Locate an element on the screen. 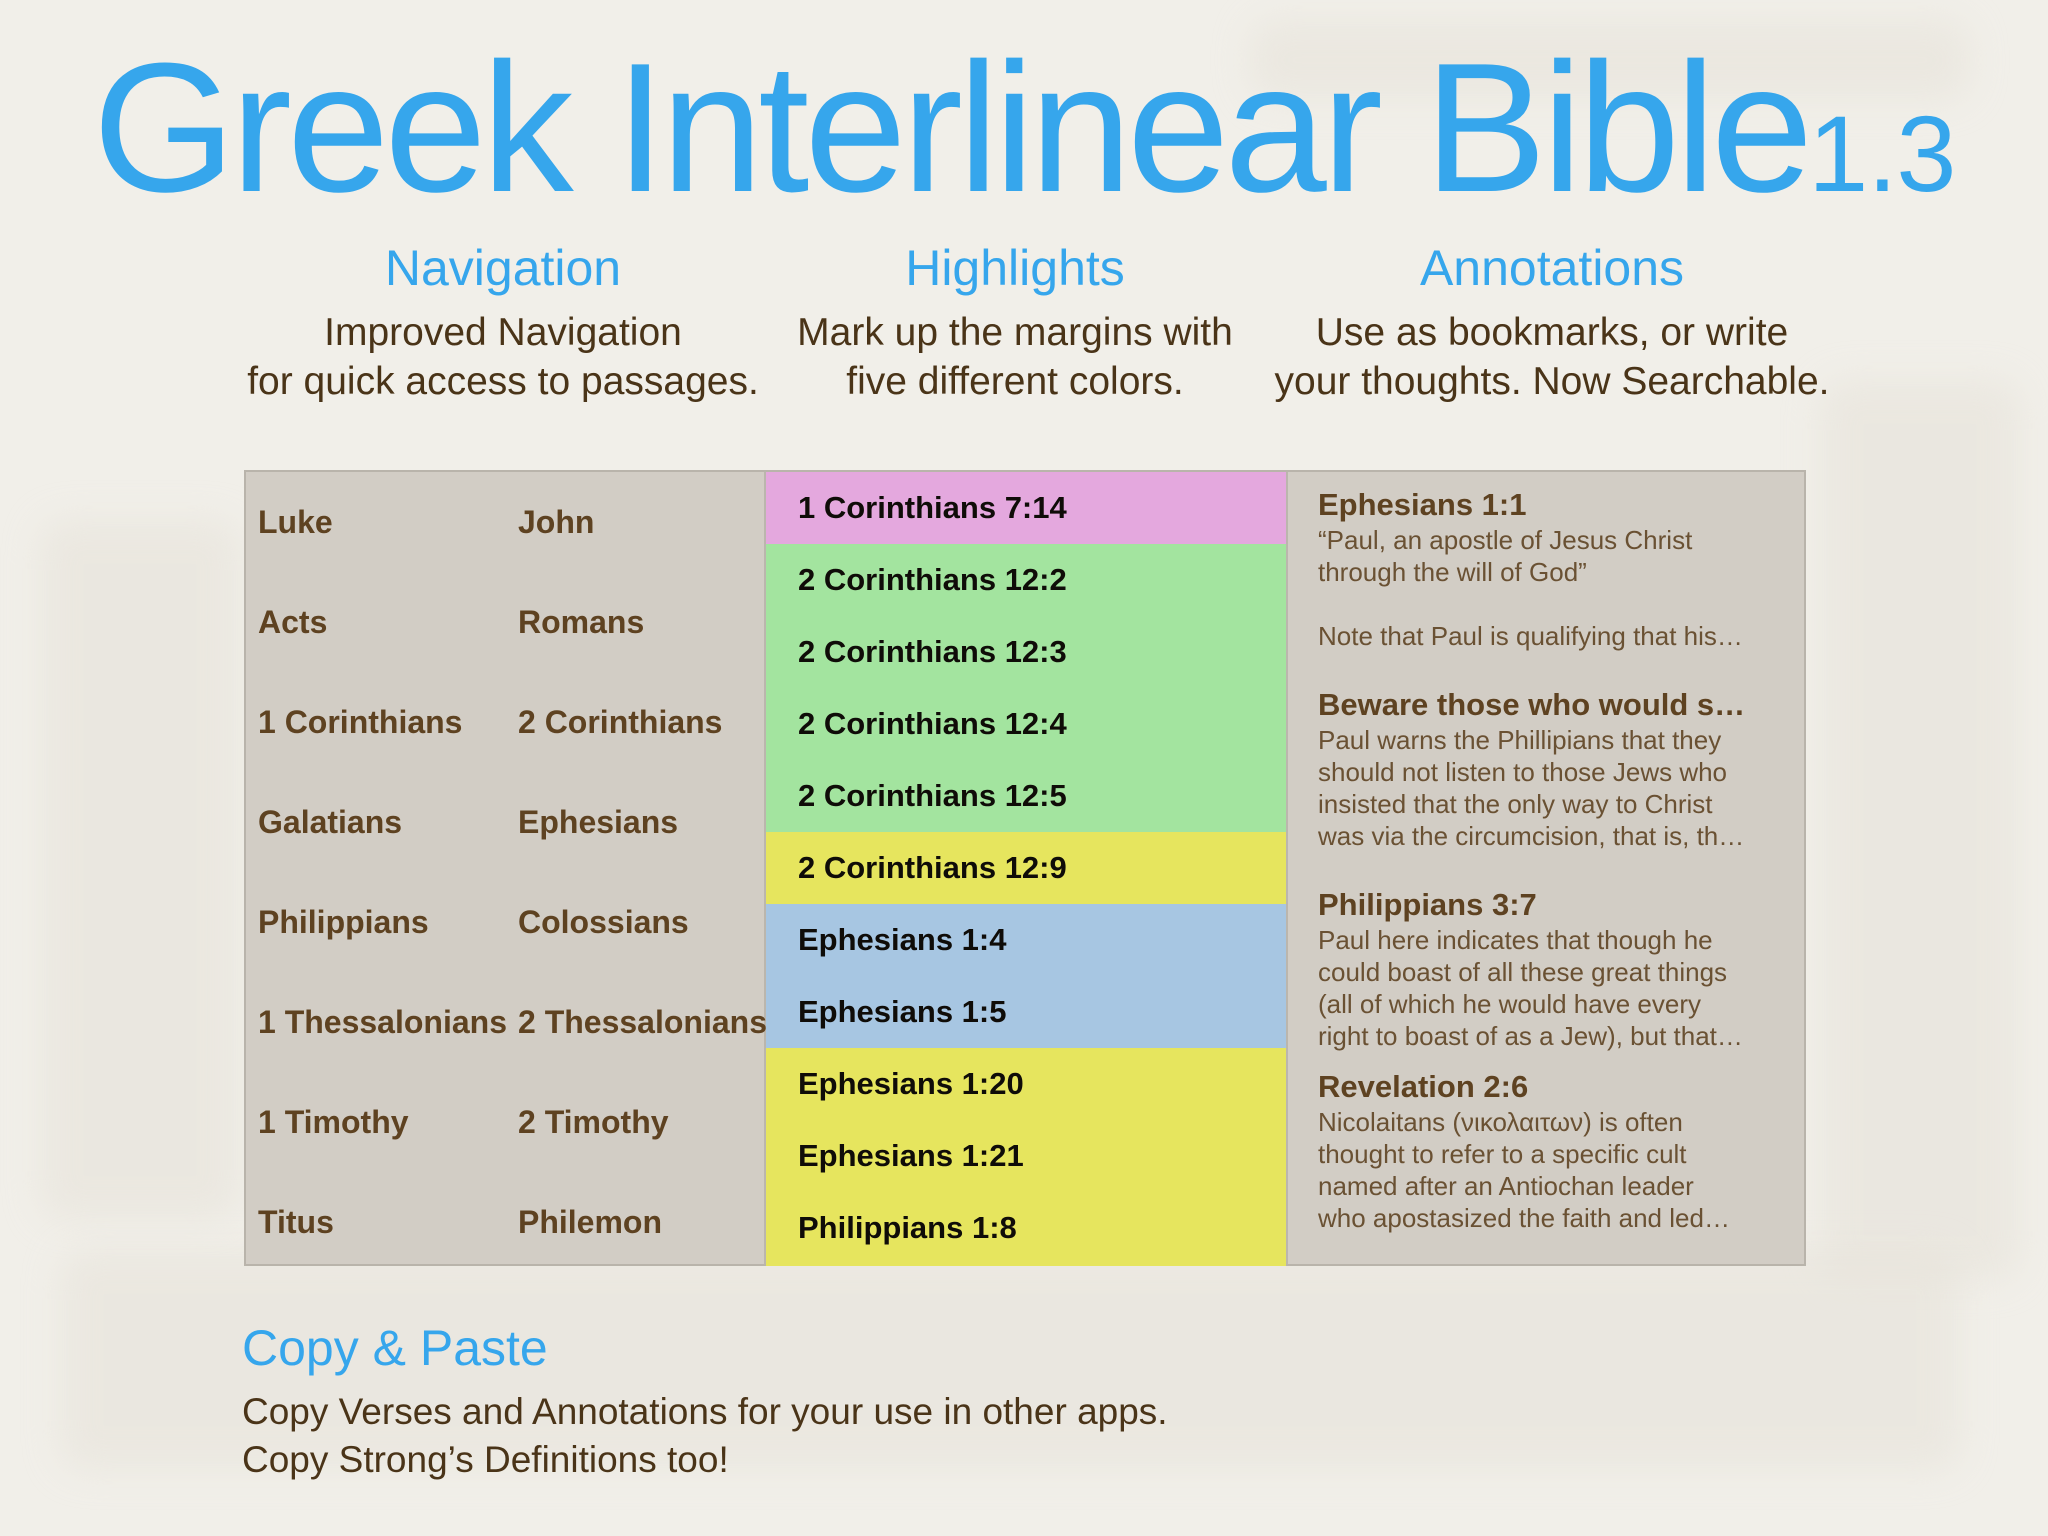 The height and width of the screenshot is (1536, 2048). book-link-ephesians: Ephesians is located at coordinates (598, 822).